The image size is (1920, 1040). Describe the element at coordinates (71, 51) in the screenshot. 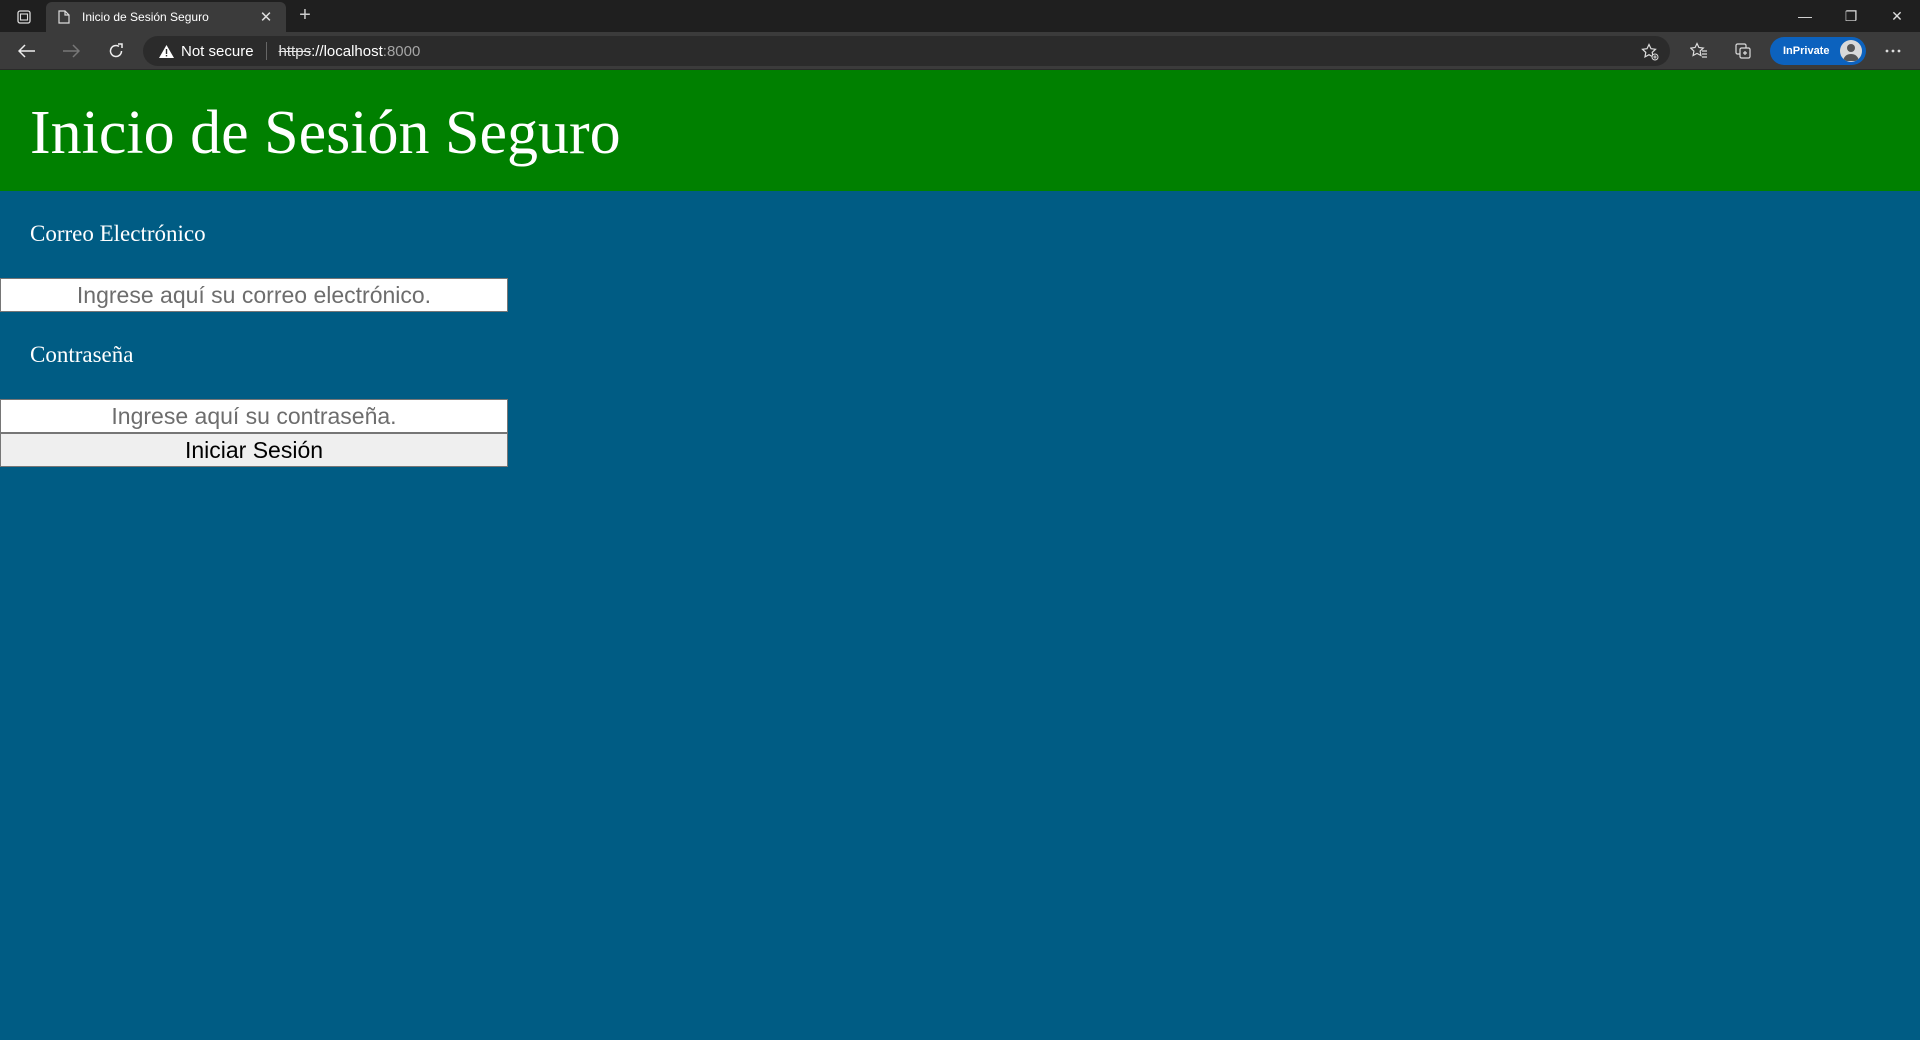

I see `forward-icon` at that location.